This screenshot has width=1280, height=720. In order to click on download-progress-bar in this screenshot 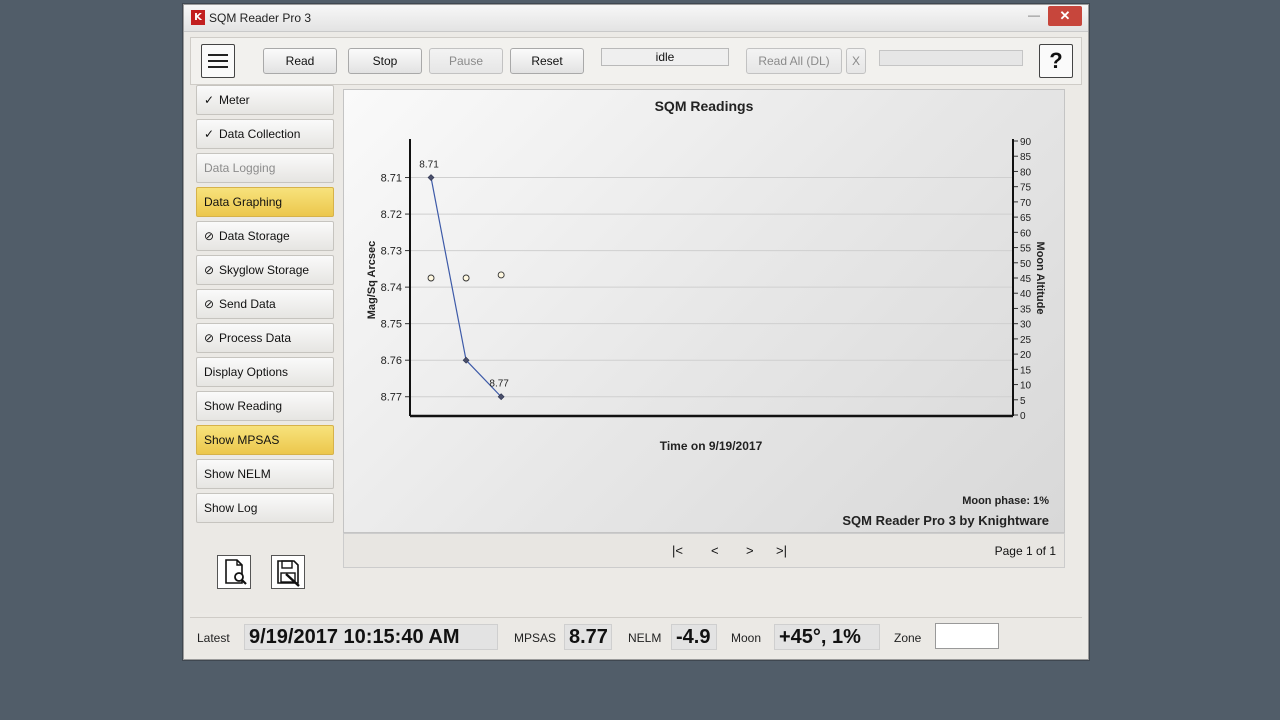, I will do `click(951, 58)`.